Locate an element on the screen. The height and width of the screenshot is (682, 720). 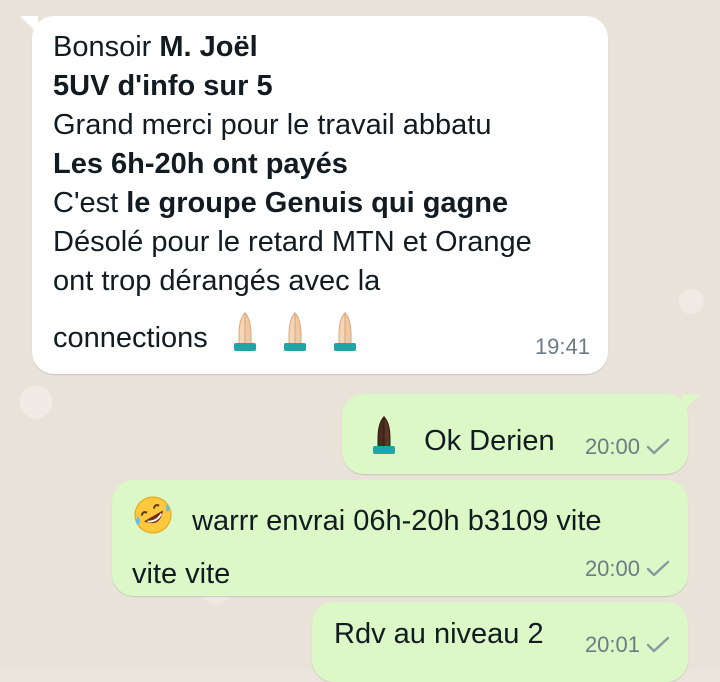
outgoing-message: Rdv au niveau 2 20:01 is located at coordinates (500, 642).